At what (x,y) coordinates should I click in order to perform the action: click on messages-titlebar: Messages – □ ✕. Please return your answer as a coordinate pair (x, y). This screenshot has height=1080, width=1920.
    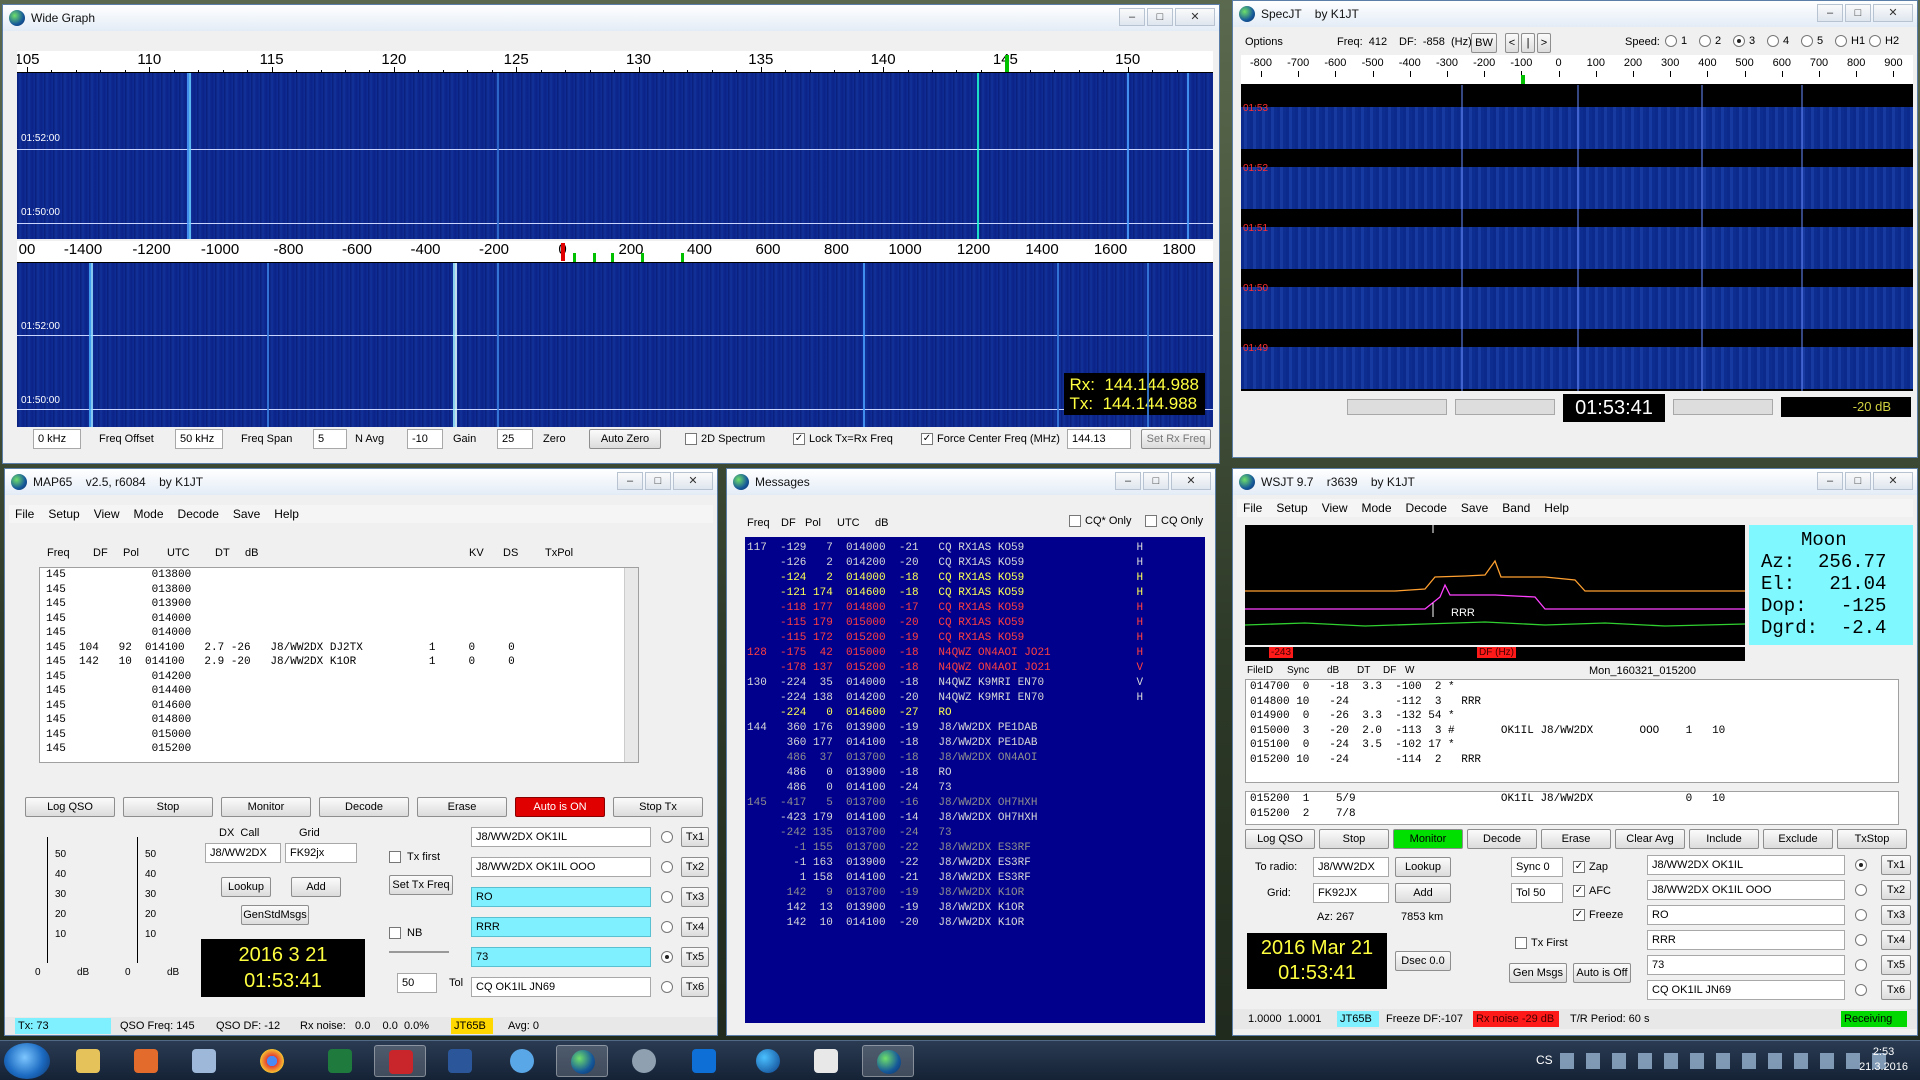
    Looking at the image, I should click on (971, 482).